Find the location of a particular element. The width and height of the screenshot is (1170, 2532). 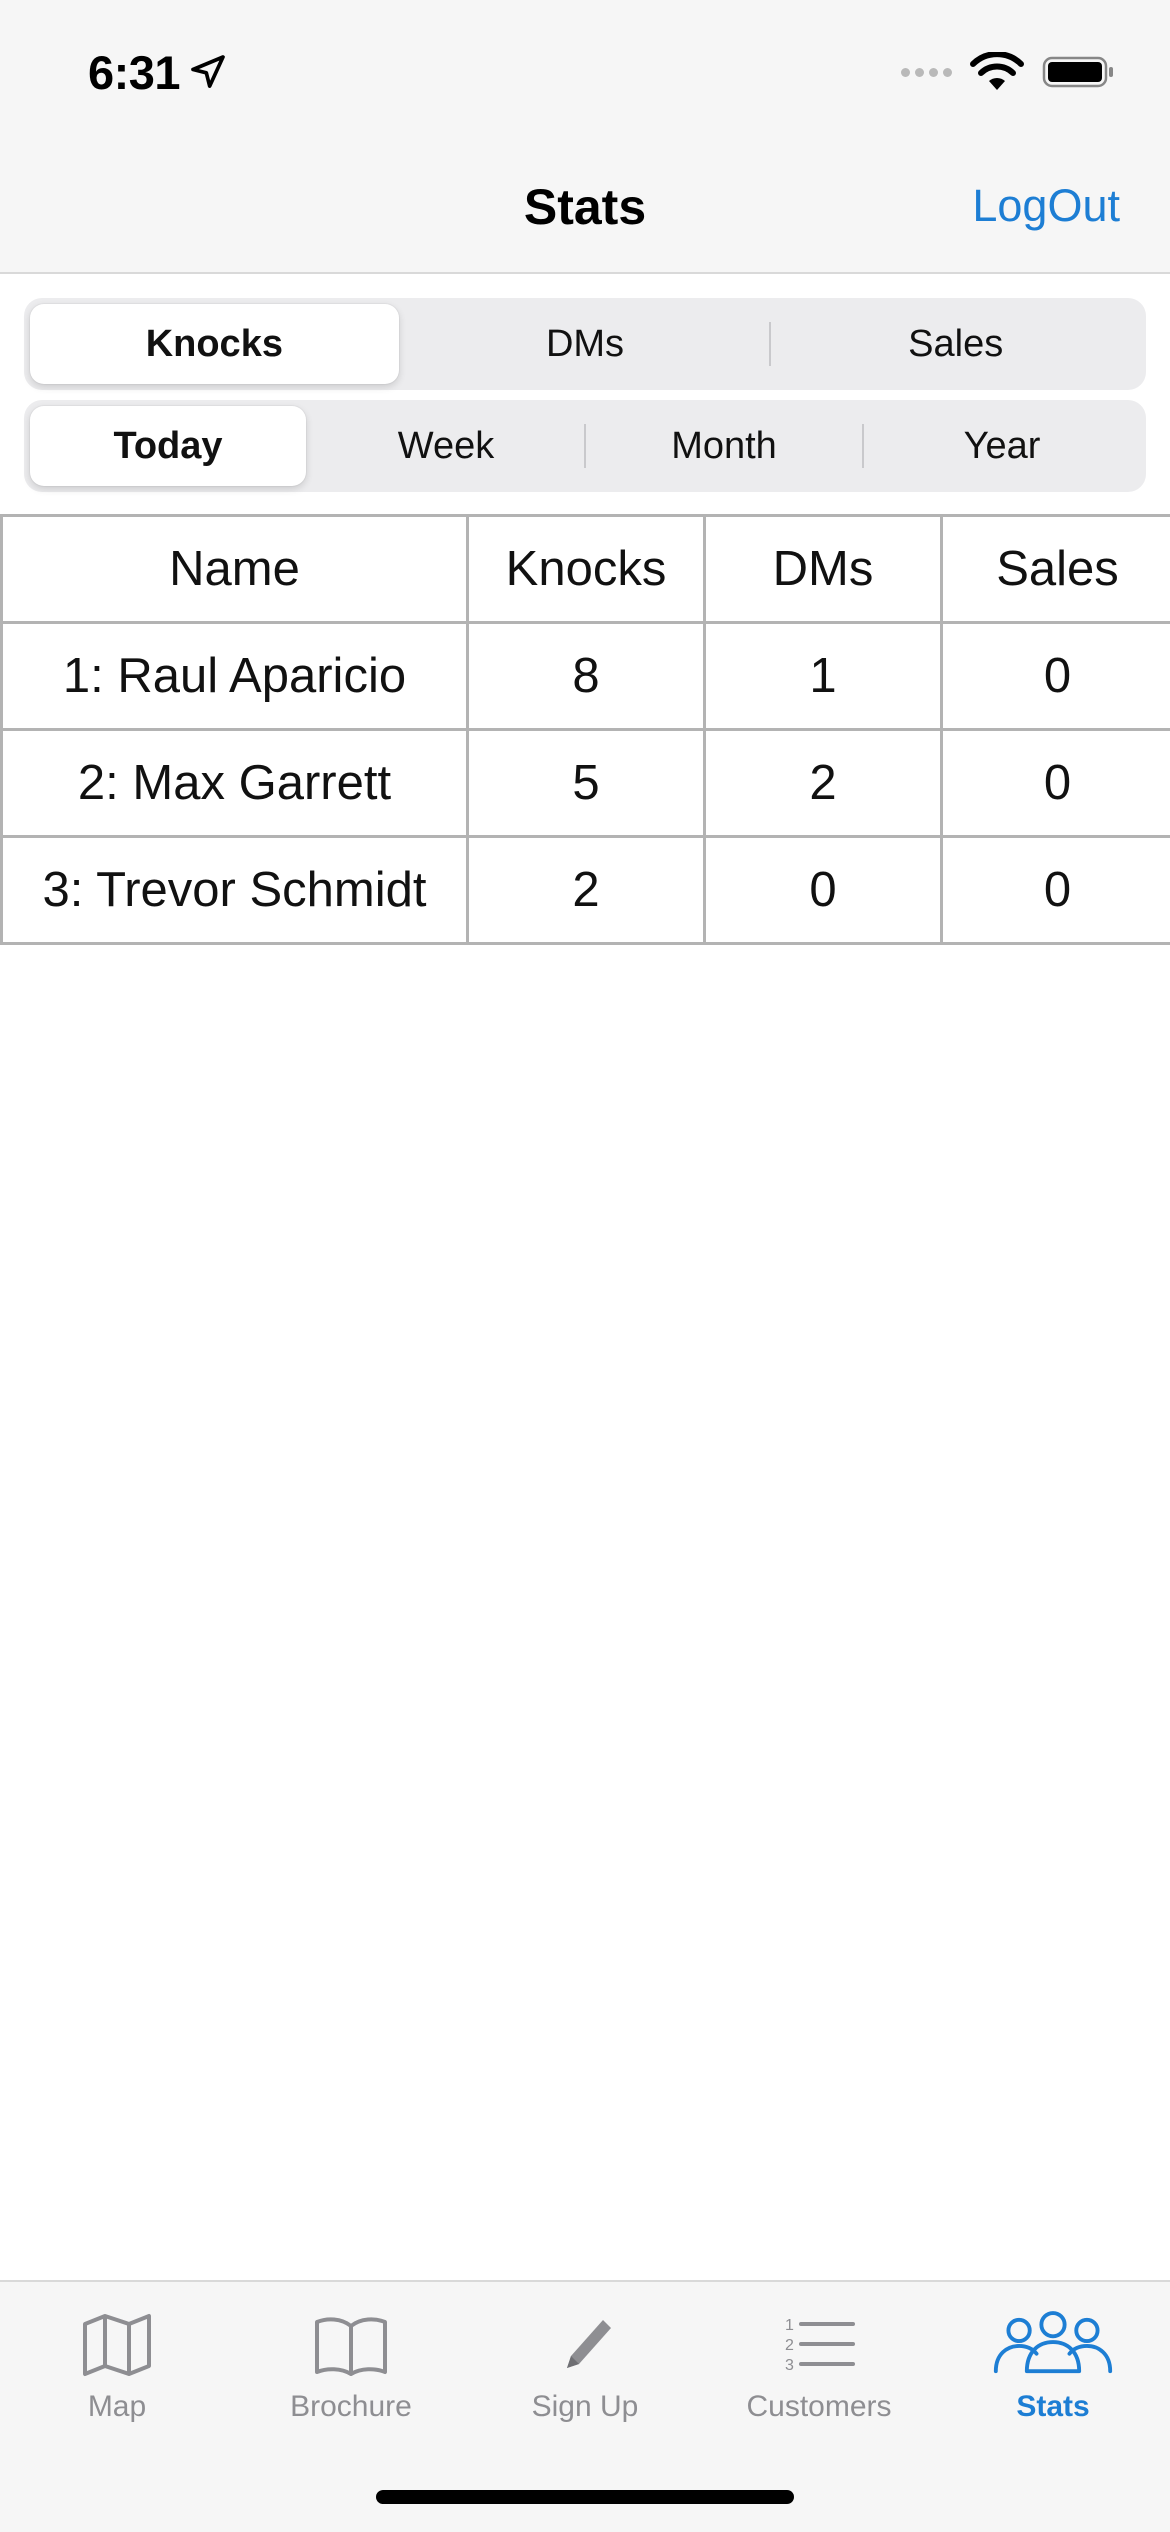

pencil-icon is located at coordinates (589, 2344).